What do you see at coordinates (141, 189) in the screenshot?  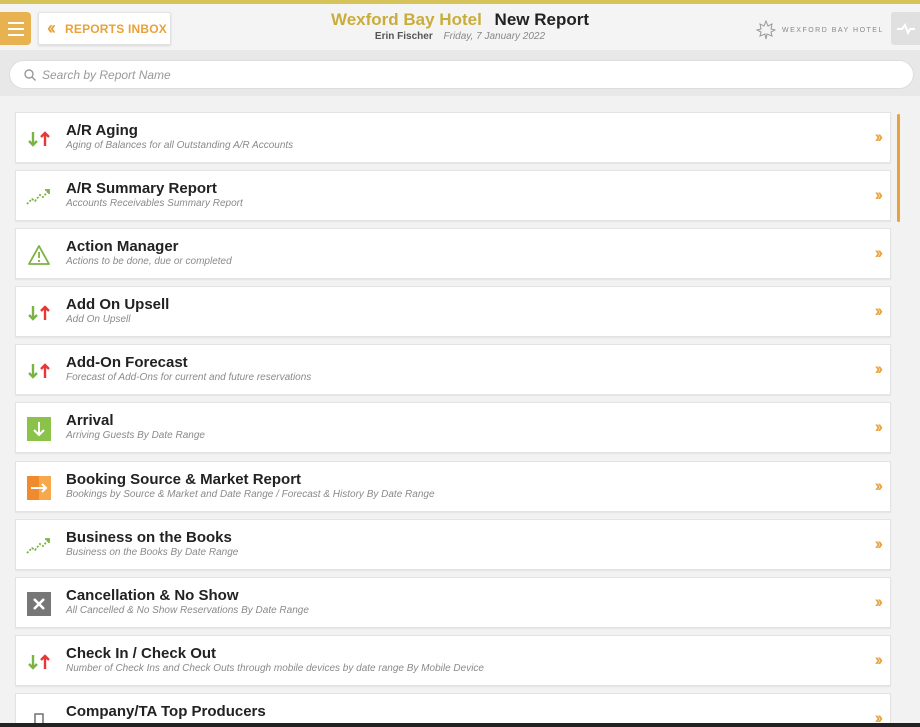 I see `report-name: A/R Summary Report` at bounding box center [141, 189].